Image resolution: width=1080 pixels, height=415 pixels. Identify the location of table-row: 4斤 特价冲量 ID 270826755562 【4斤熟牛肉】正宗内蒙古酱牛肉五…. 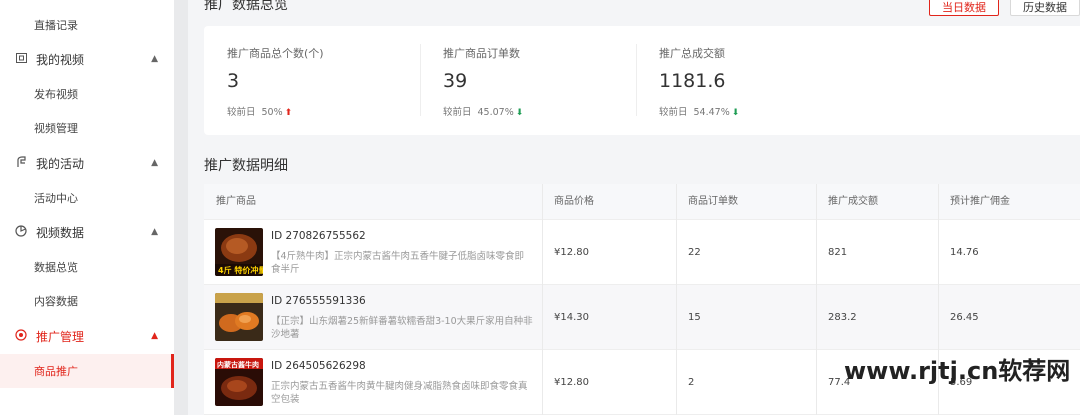
(642, 252).